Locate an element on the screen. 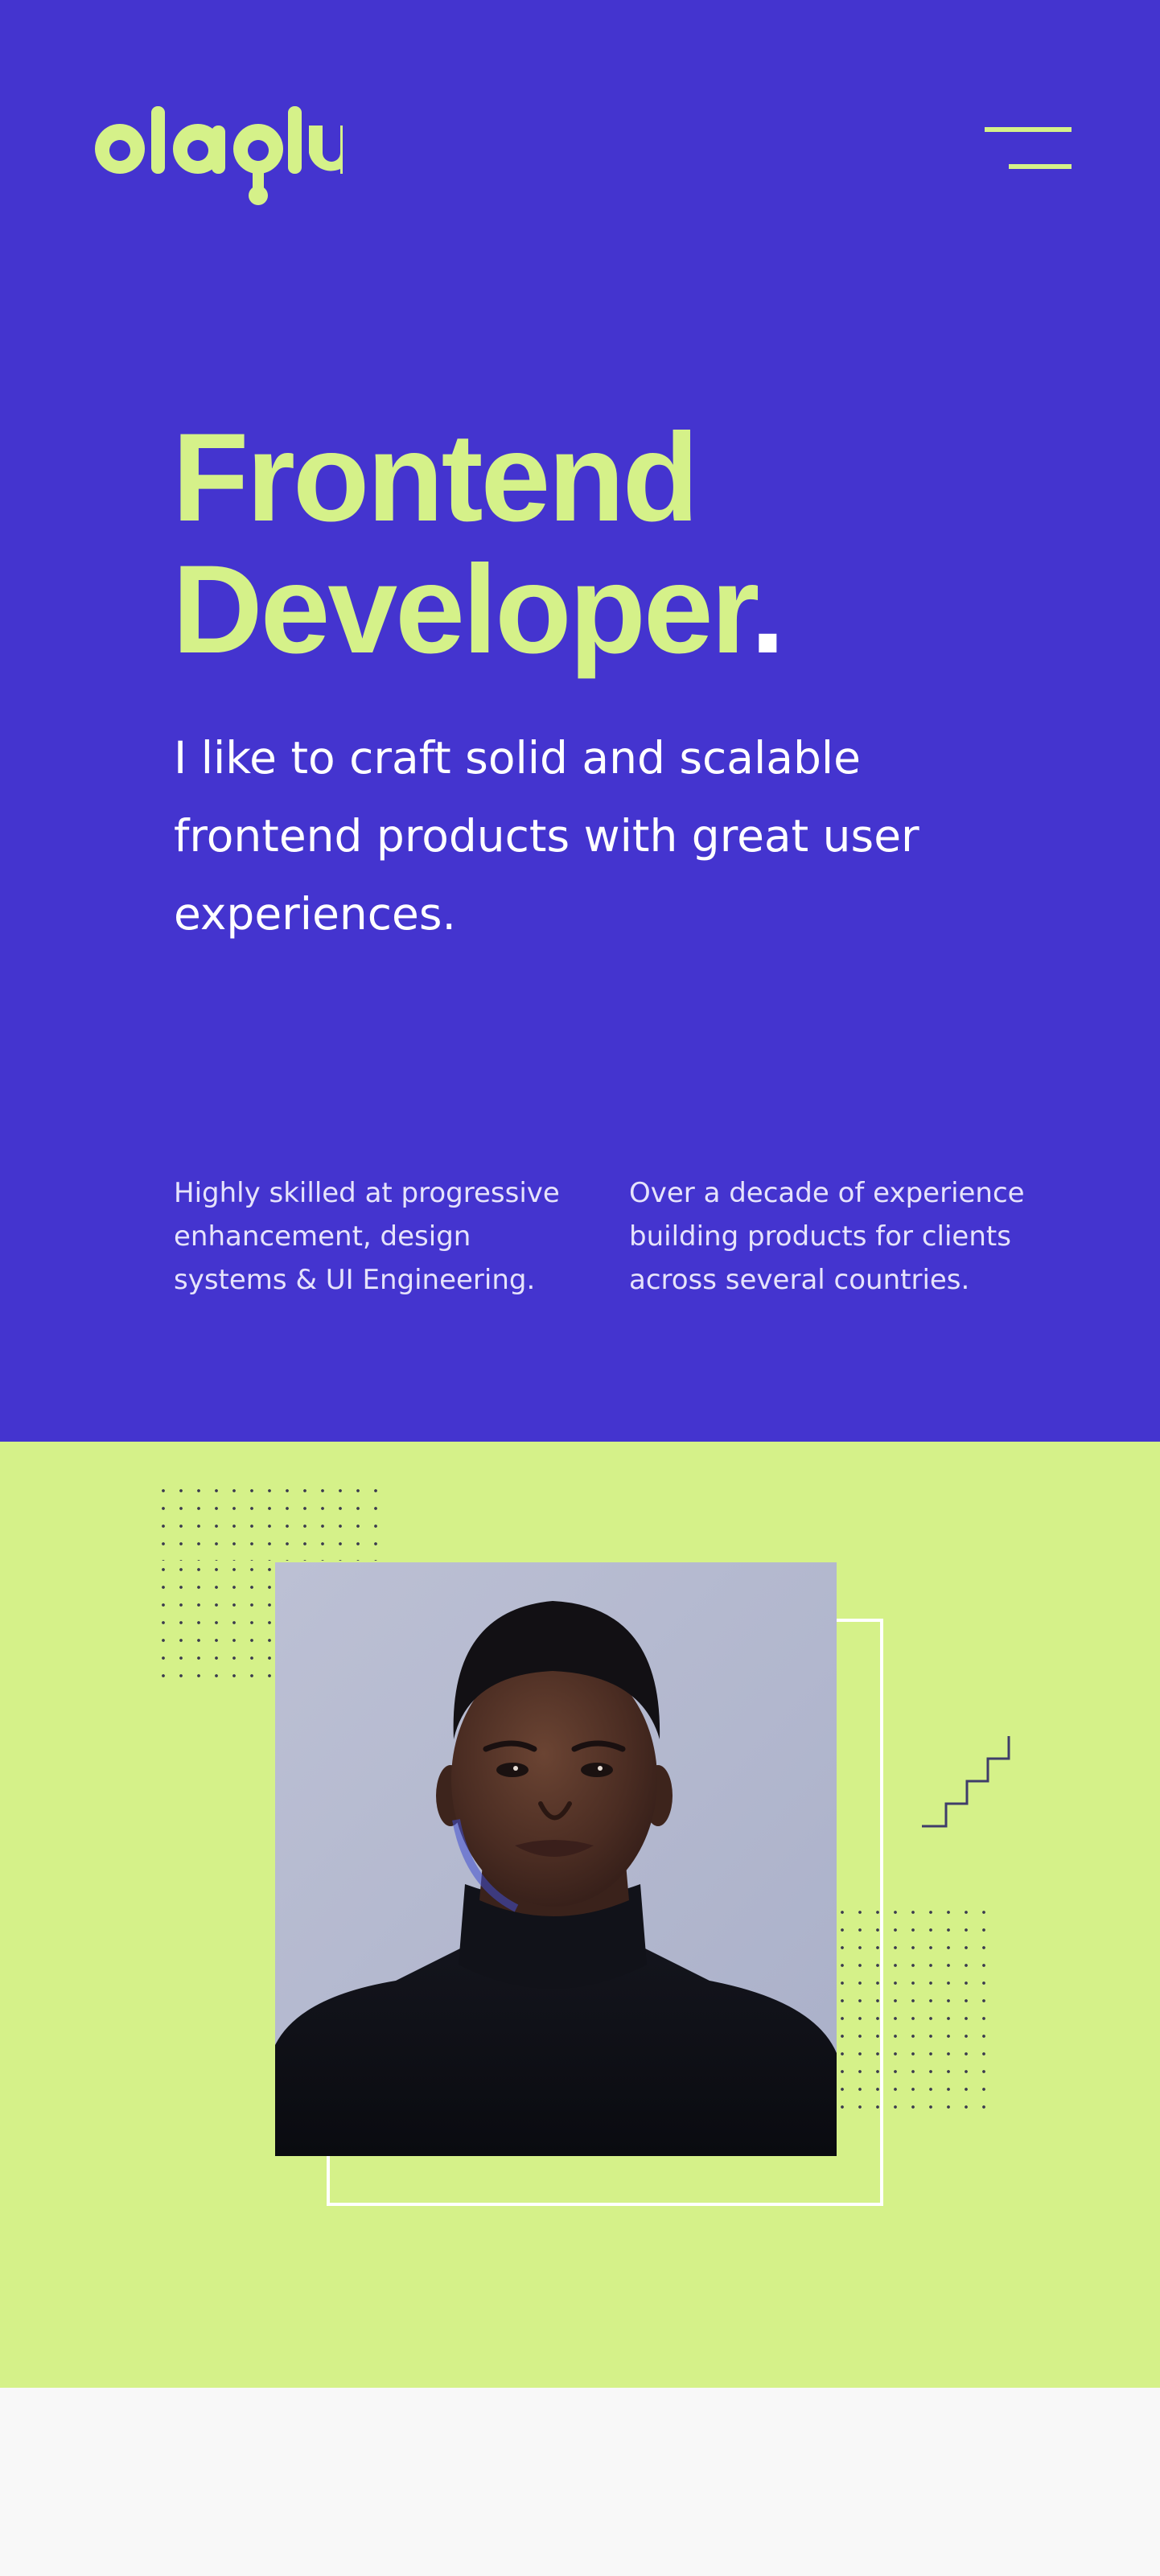 This screenshot has width=1160, height=2576. logo-wordmark is located at coordinates (219, 155).